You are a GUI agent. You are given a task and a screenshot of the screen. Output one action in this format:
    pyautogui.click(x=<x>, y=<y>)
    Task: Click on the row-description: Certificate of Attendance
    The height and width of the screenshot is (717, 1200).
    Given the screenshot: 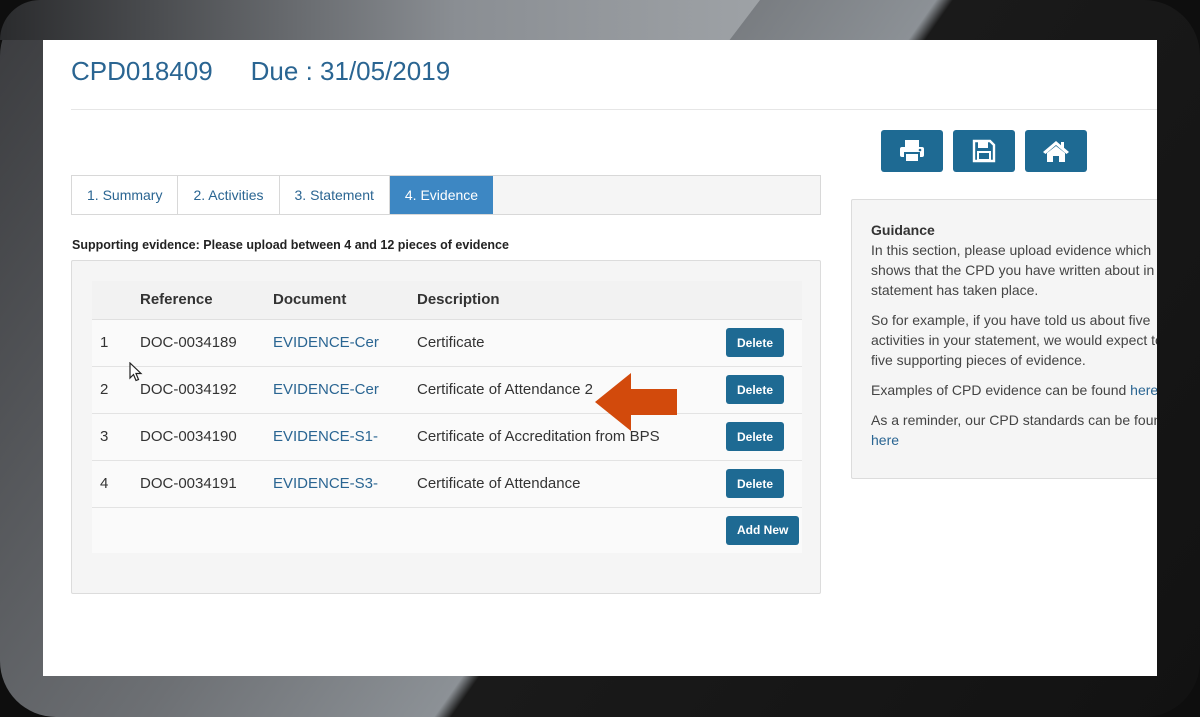 What is the action you would take?
    pyautogui.click(x=557, y=484)
    